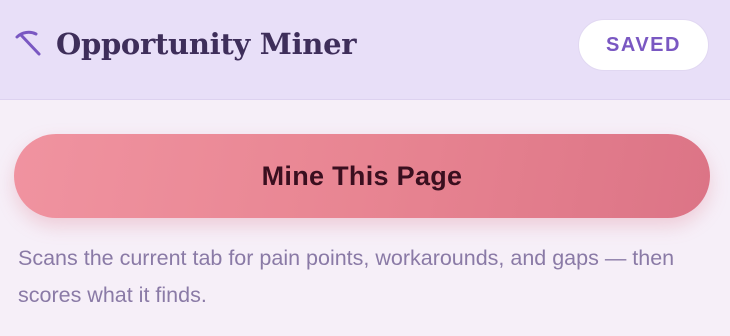  Describe the element at coordinates (206, 44) in the screenshot. I see `app-title: Opportunity Miner` at that location.